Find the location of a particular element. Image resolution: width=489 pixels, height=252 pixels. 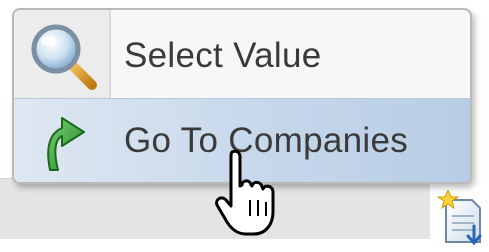

hand-pointer-icon is located at coordinates (247, 193).